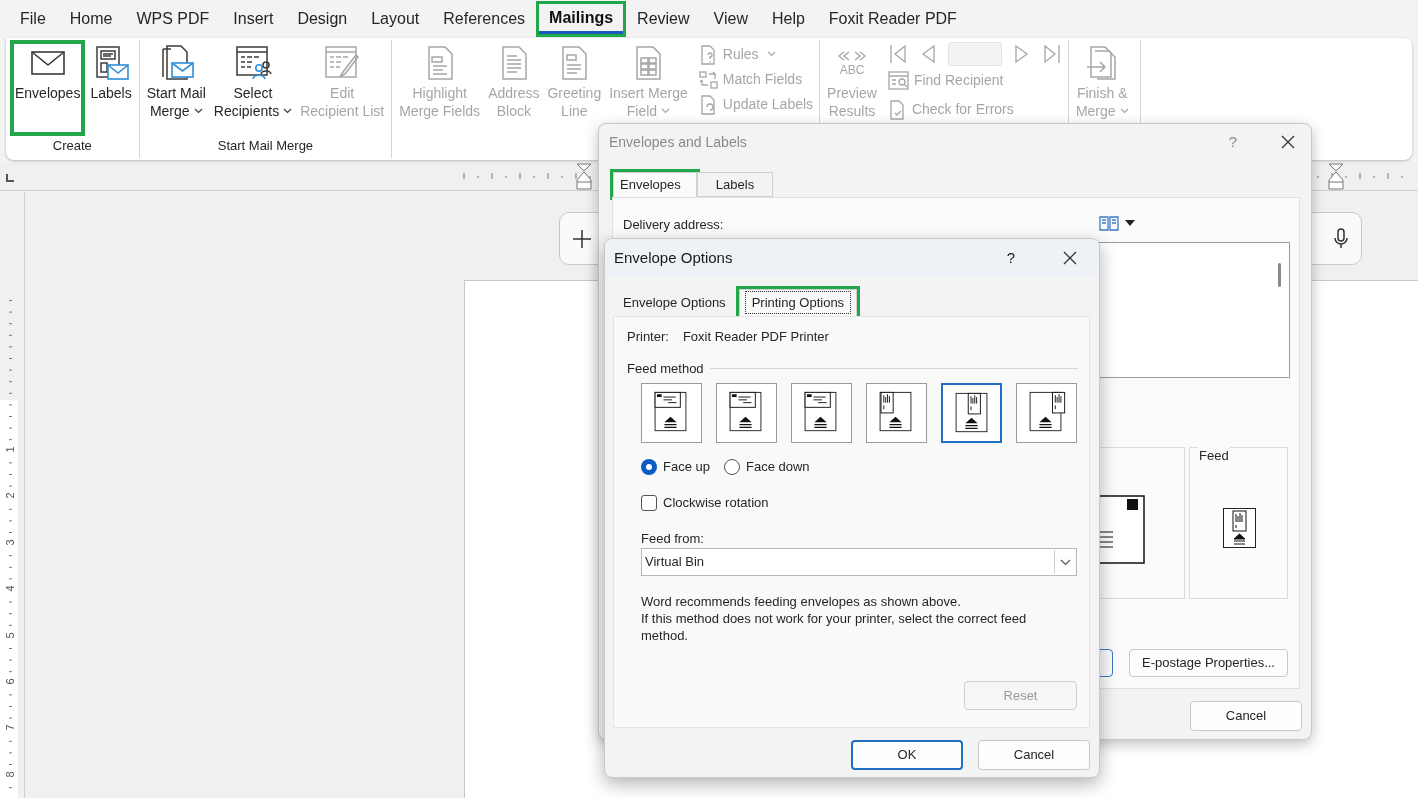 Image resolution: width=1418 pixels, height=798 pixels. Describe the element at coordinates (1279, 275) in the screenshot. I see `scrollbar-thumb` at that location.